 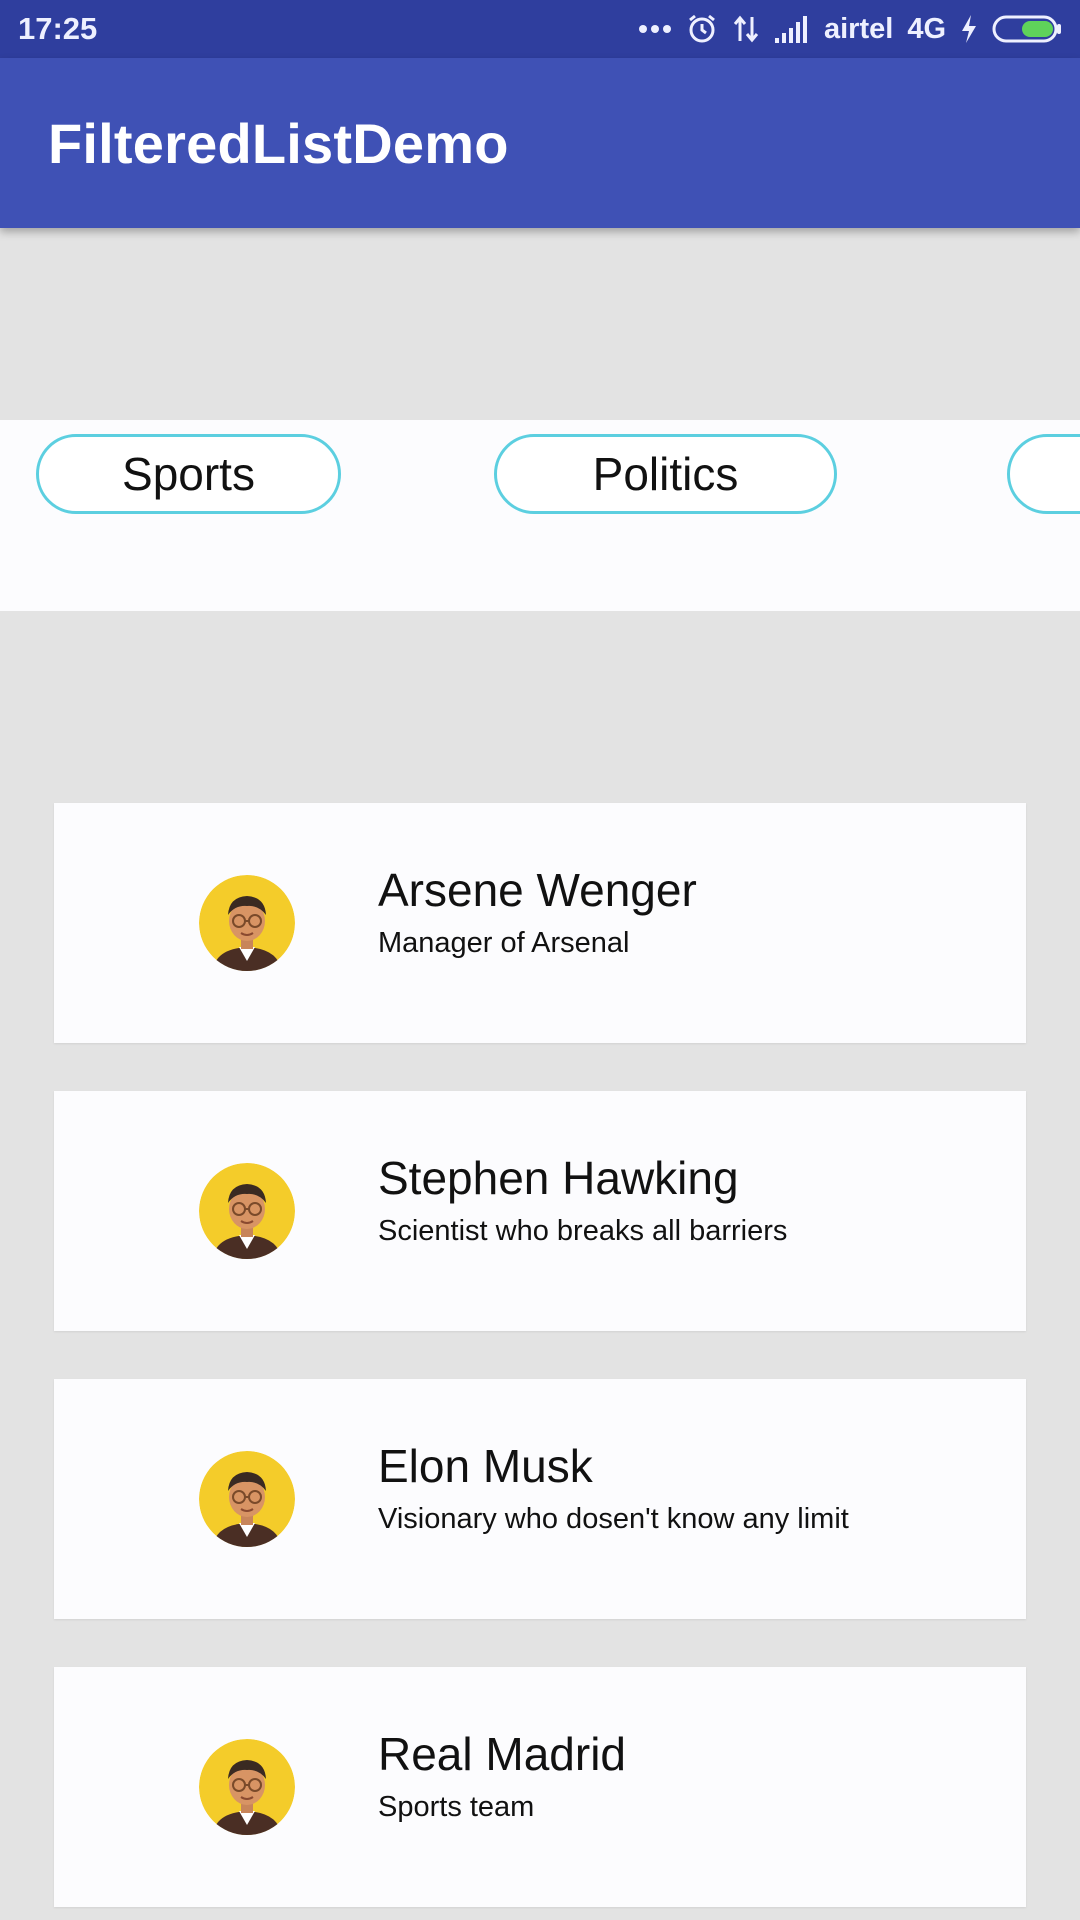 What do you see at coordinates (540, 923) in the screenshot?
I see `list-item: Arsene Wenger Manager of Arsenal` at bounding box center [540, 923].